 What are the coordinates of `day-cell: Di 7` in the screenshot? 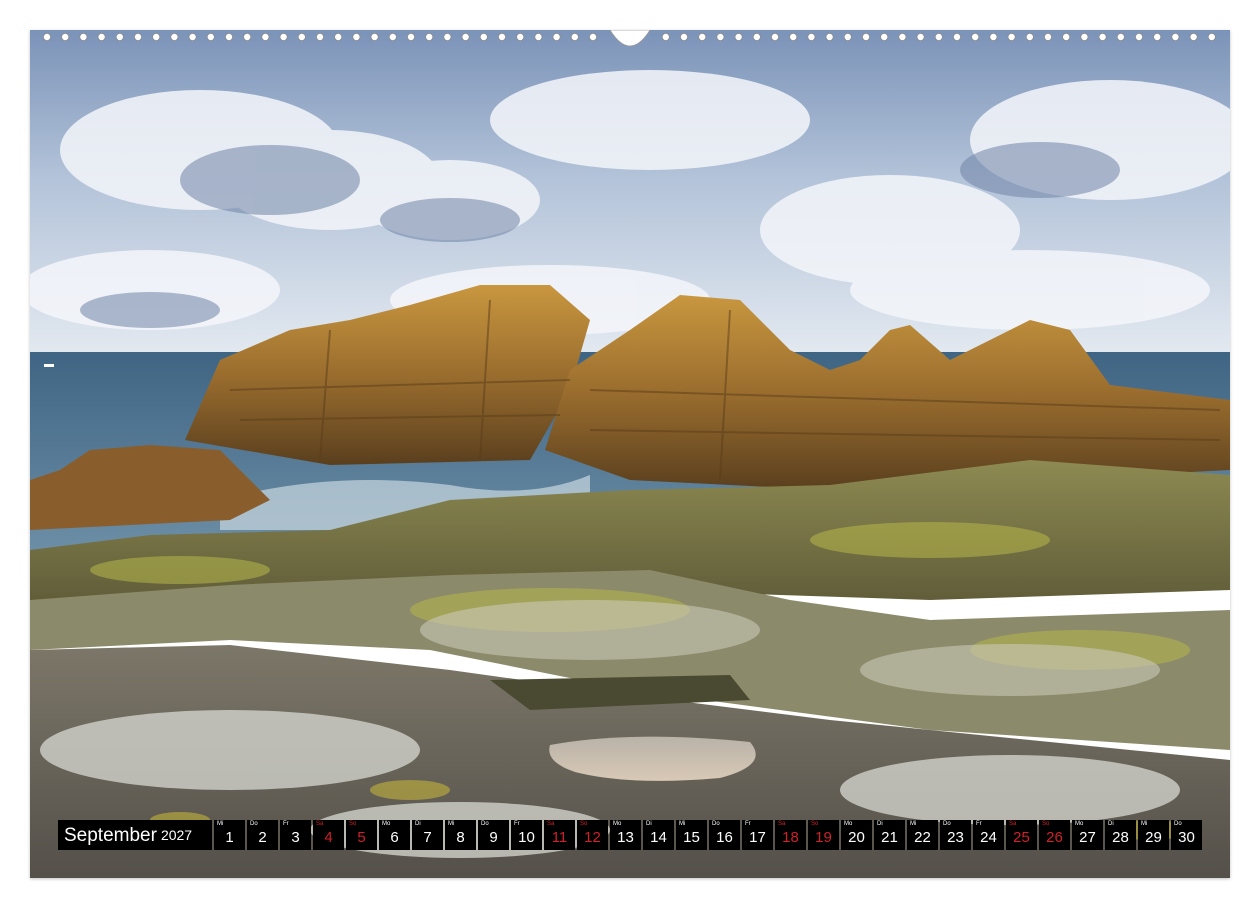 It's located at (427, 835).